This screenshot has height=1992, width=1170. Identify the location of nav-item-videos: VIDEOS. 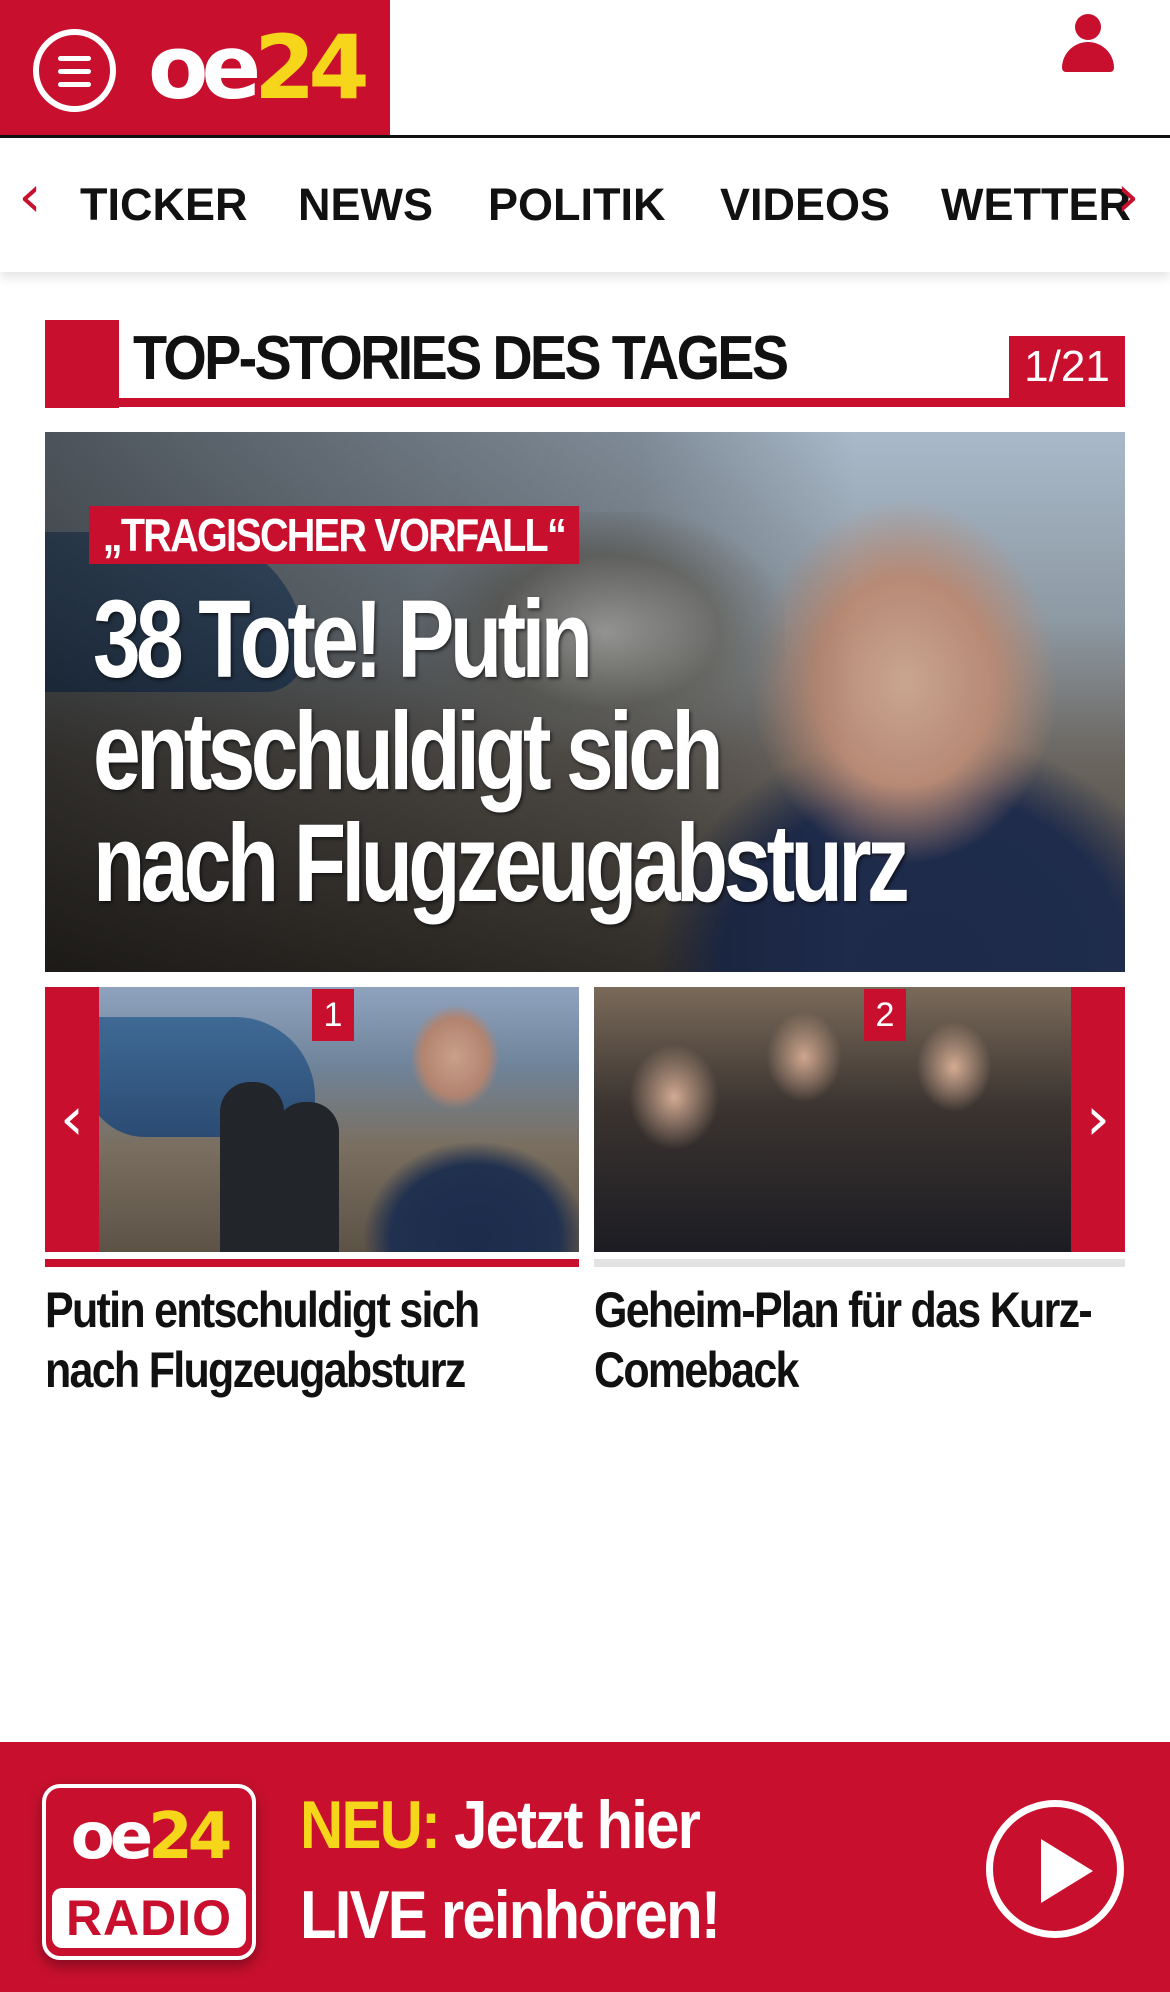
(805, 205).